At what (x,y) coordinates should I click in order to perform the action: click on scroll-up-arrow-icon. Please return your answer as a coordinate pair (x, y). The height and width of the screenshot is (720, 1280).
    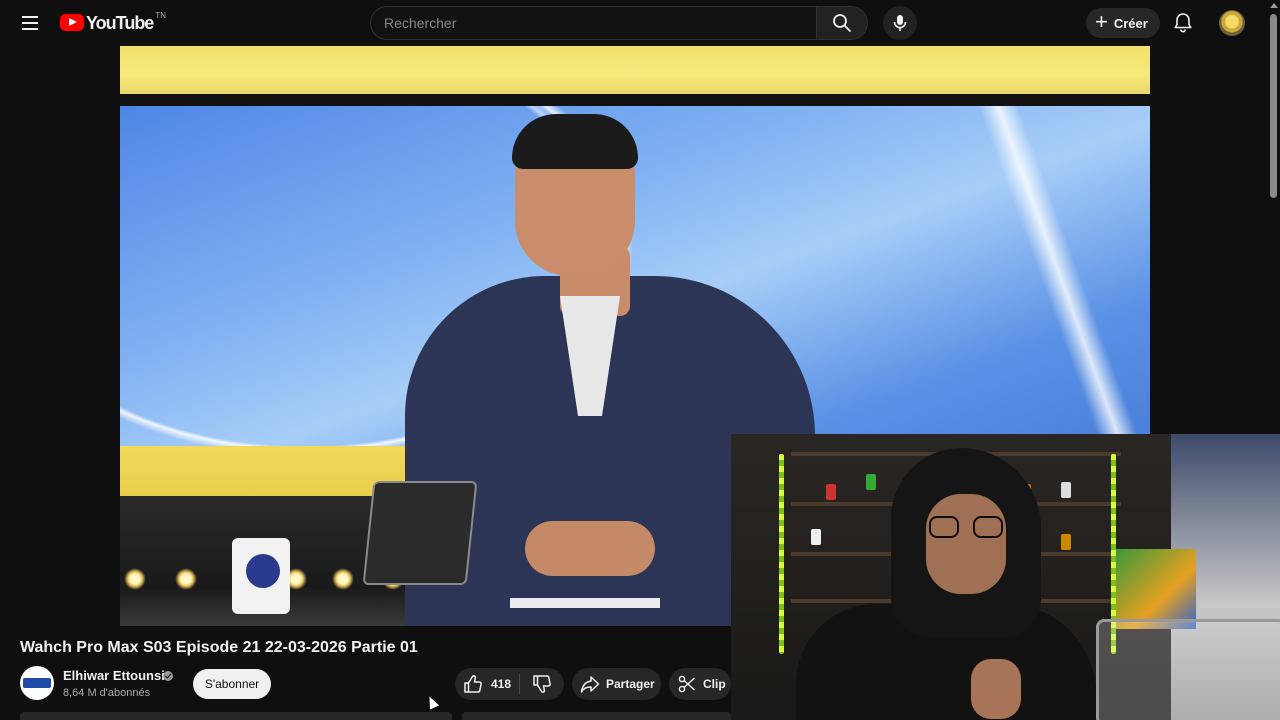
    Looking at the image, I should click on (1274, 5).